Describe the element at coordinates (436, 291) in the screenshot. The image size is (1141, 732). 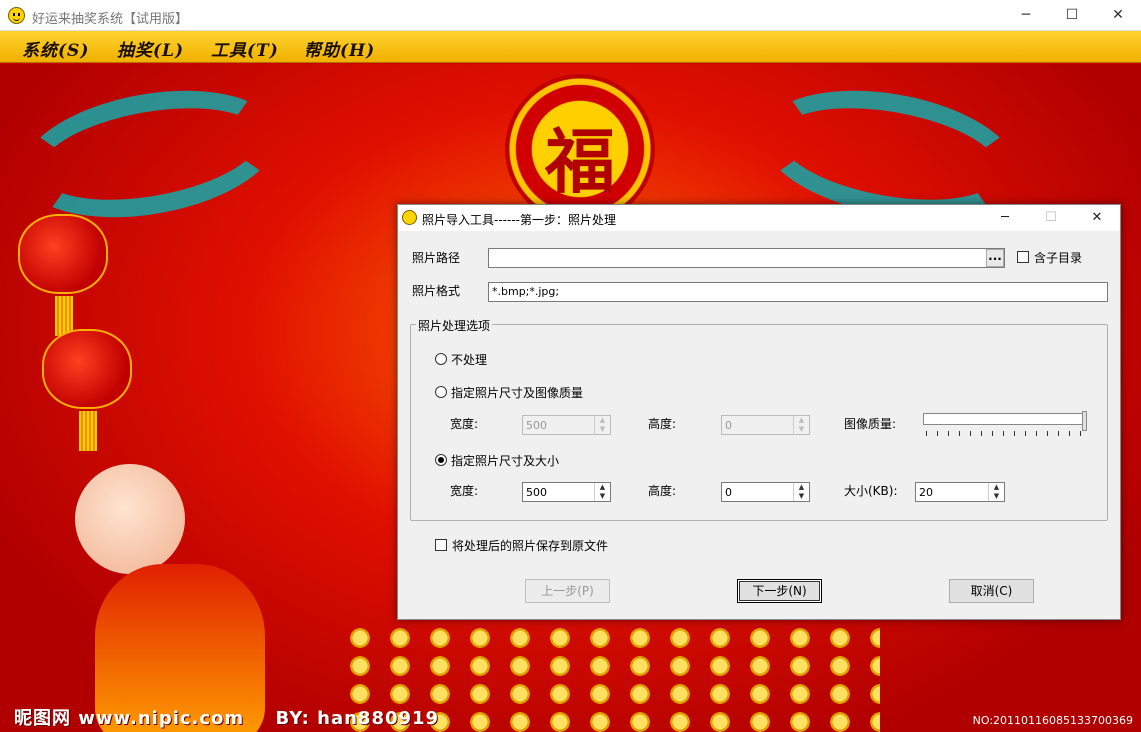
I see `format-label: 照片格式` at that location.